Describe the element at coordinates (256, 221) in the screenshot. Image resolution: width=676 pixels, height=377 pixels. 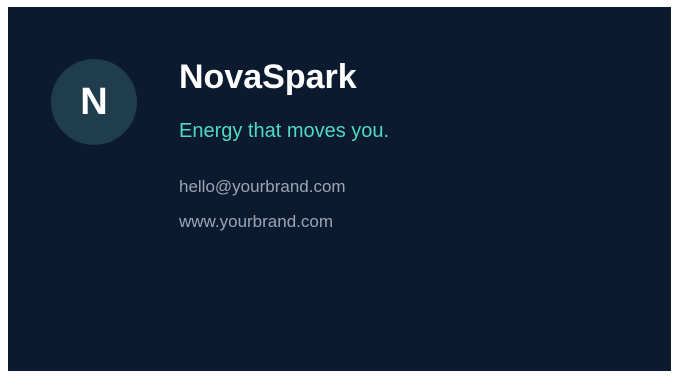
I see `website-url: www.yourbrand.com` at that location.